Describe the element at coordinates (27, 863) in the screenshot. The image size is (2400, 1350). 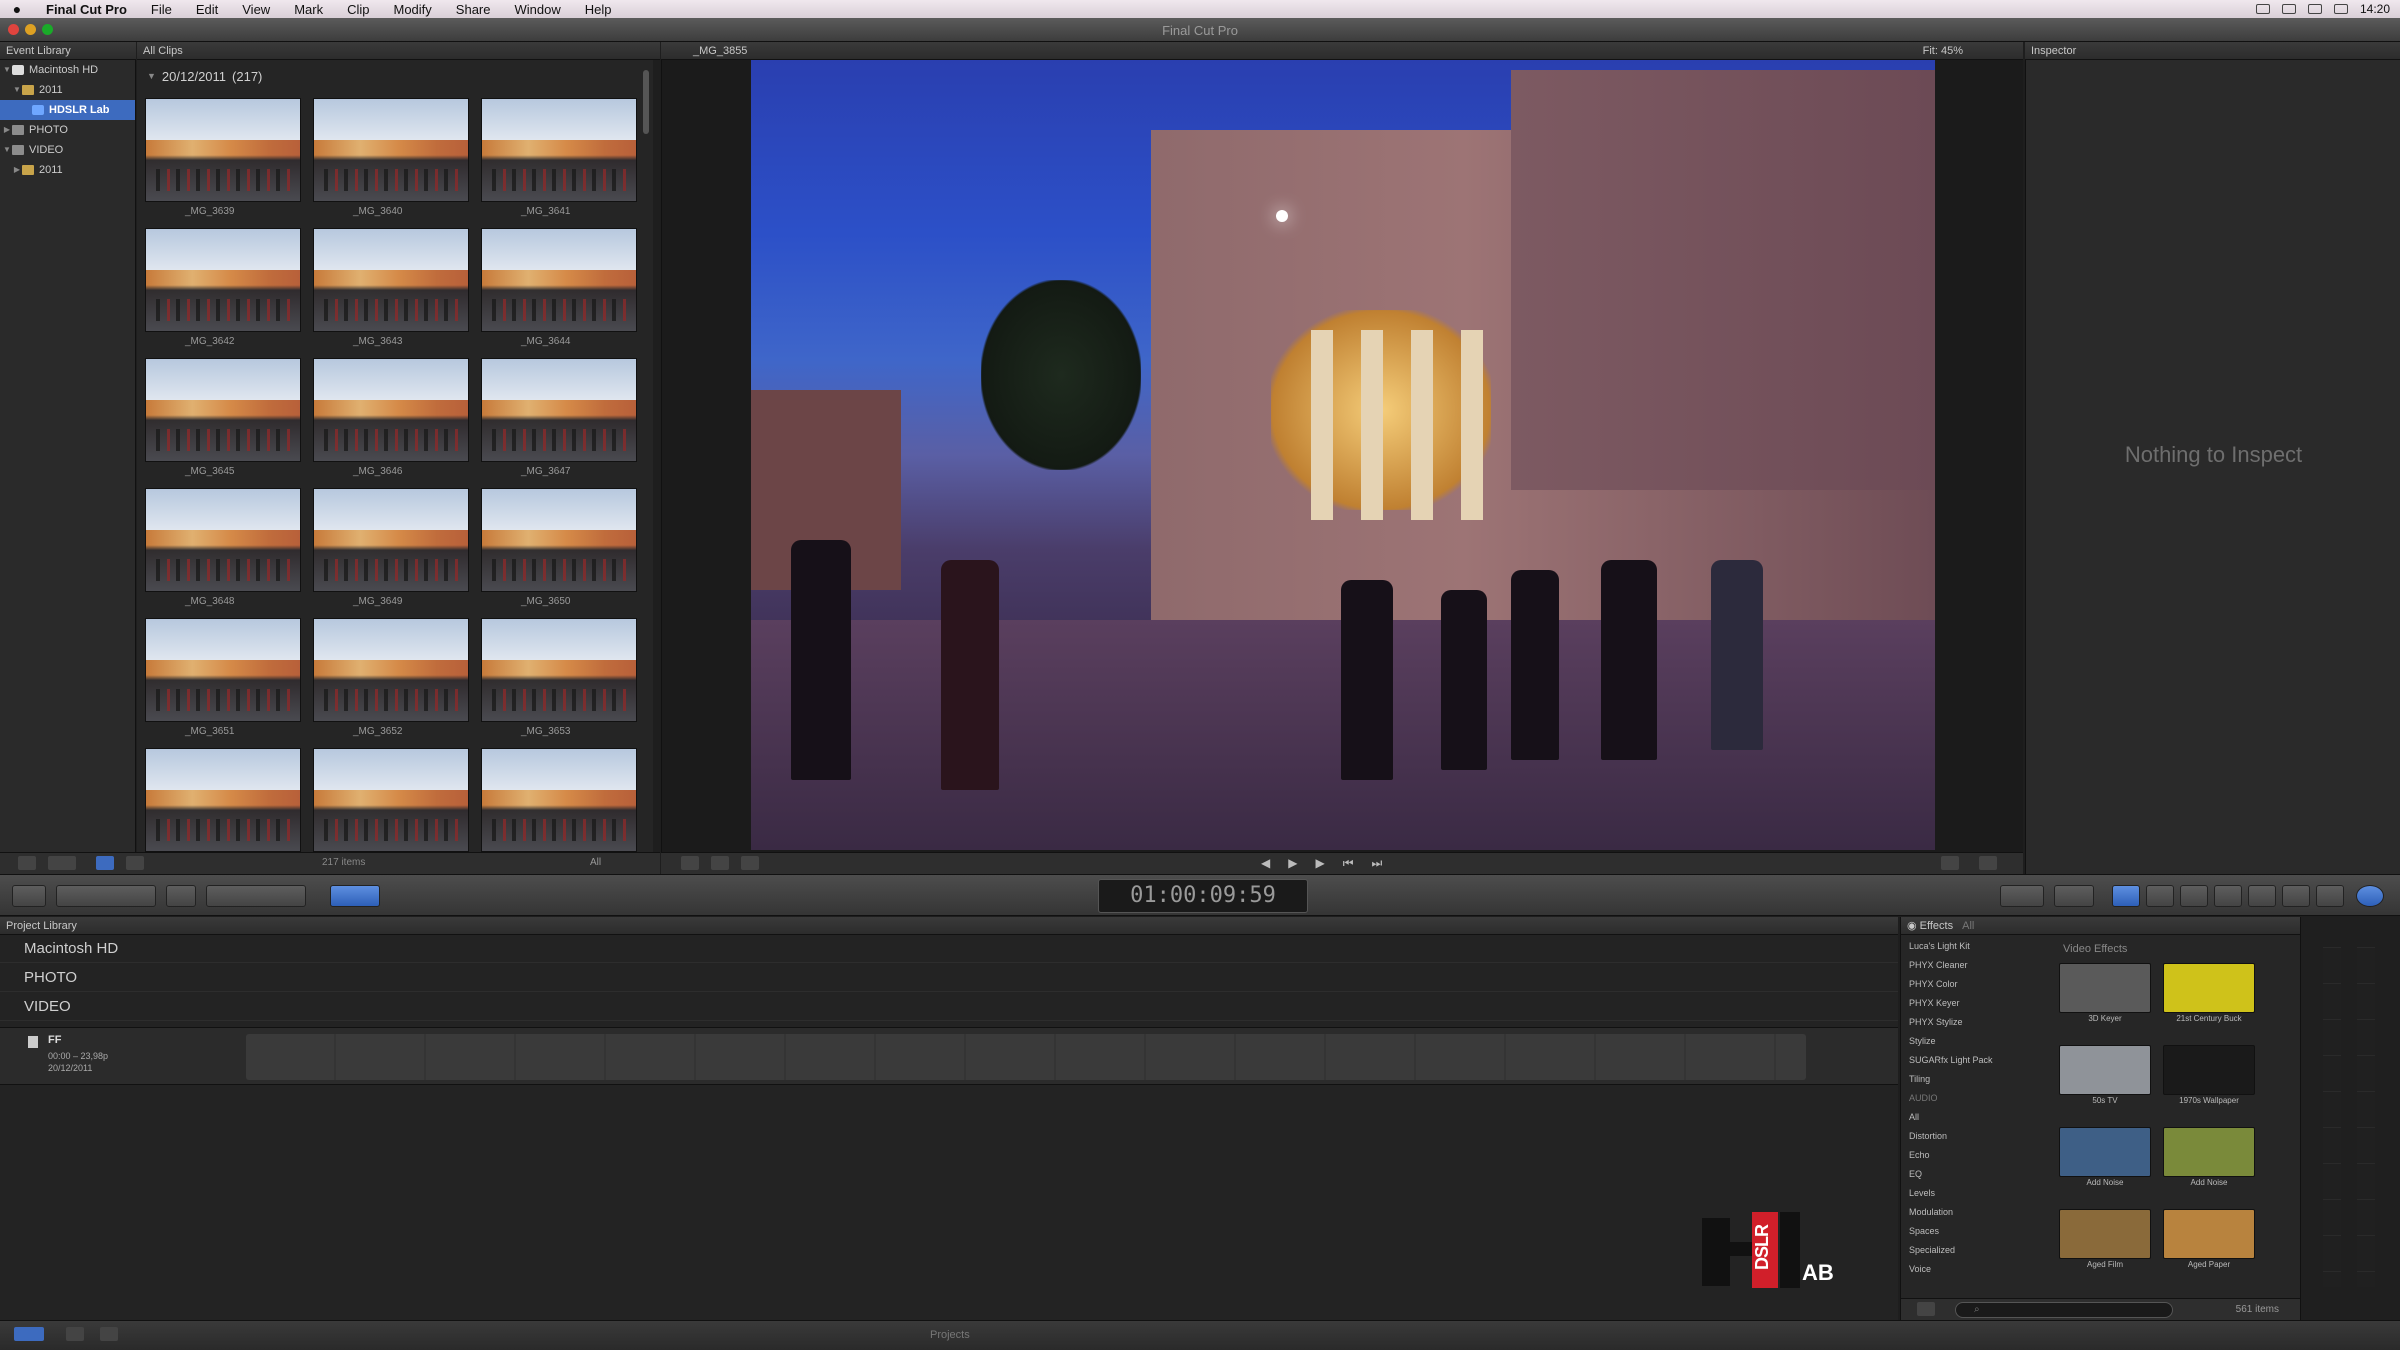
I see `show-hide-event-library-button` at that location.